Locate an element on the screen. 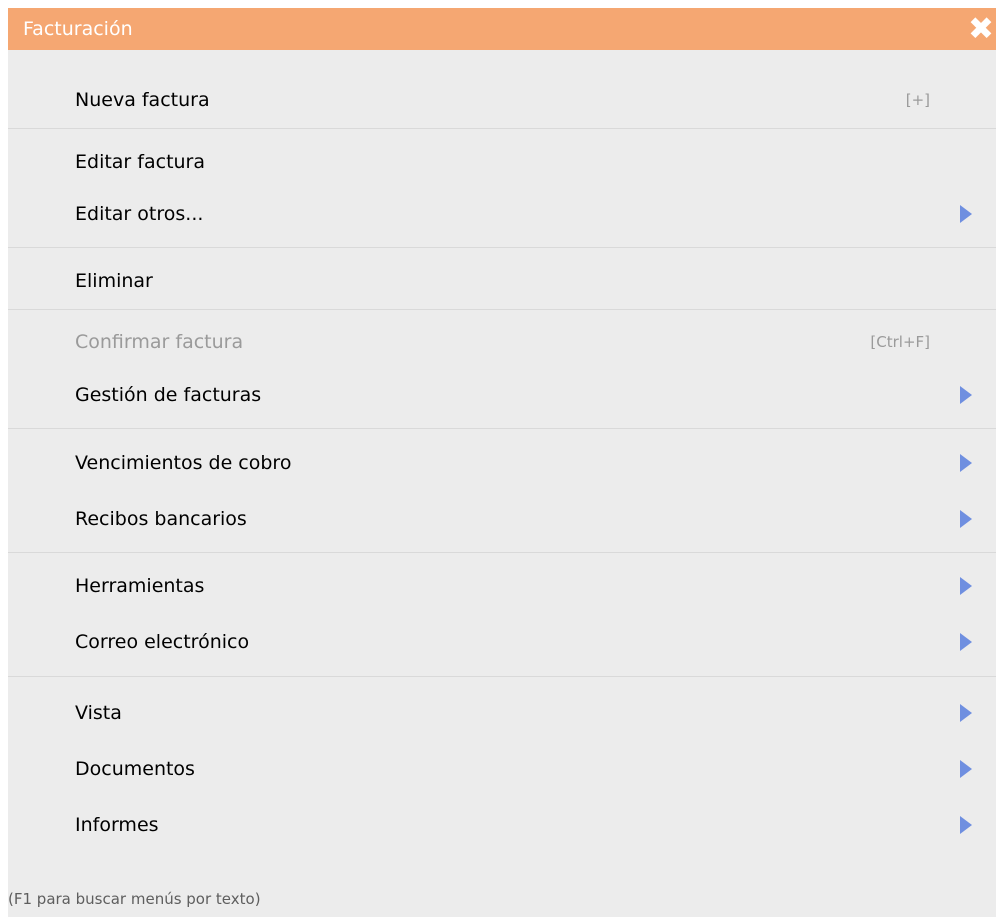 The width and height of the screenshot is (999, 917). menu-item-label: Gestión de facturas is located at coordinates (168, 395).